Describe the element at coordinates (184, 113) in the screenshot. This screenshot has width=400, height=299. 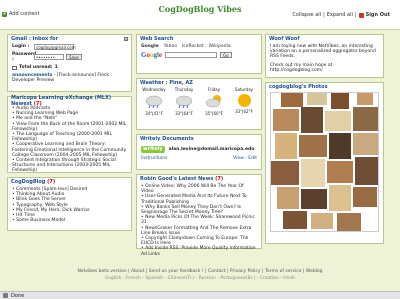
I see `temps: 33°|64°F` at that location.